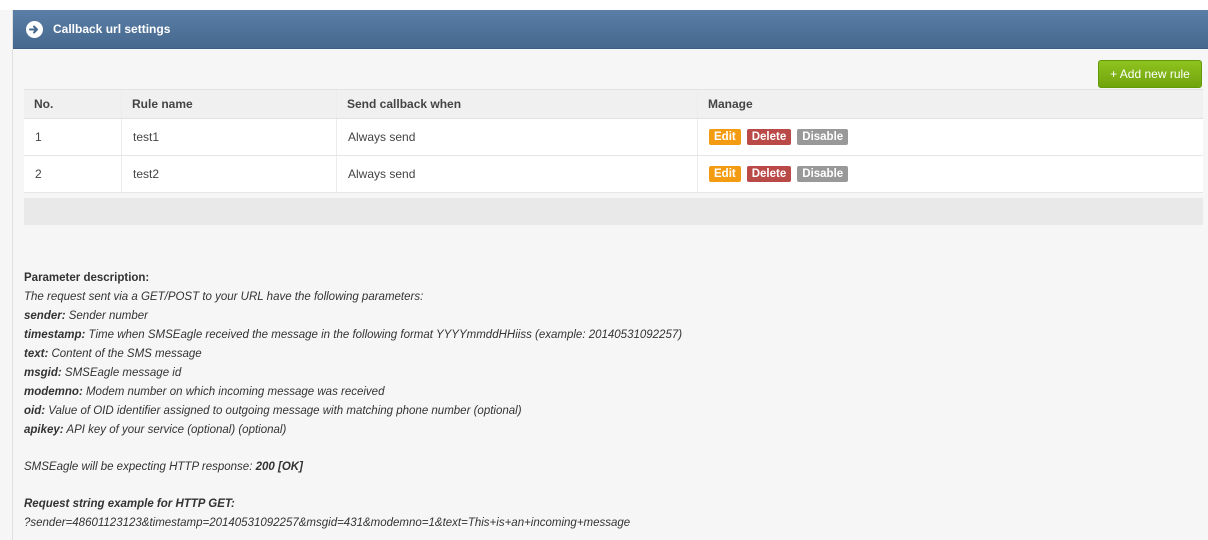  Describe the element at coordinates (44, 430) in the screenshot. I see `param-key: apikey:` at that location.